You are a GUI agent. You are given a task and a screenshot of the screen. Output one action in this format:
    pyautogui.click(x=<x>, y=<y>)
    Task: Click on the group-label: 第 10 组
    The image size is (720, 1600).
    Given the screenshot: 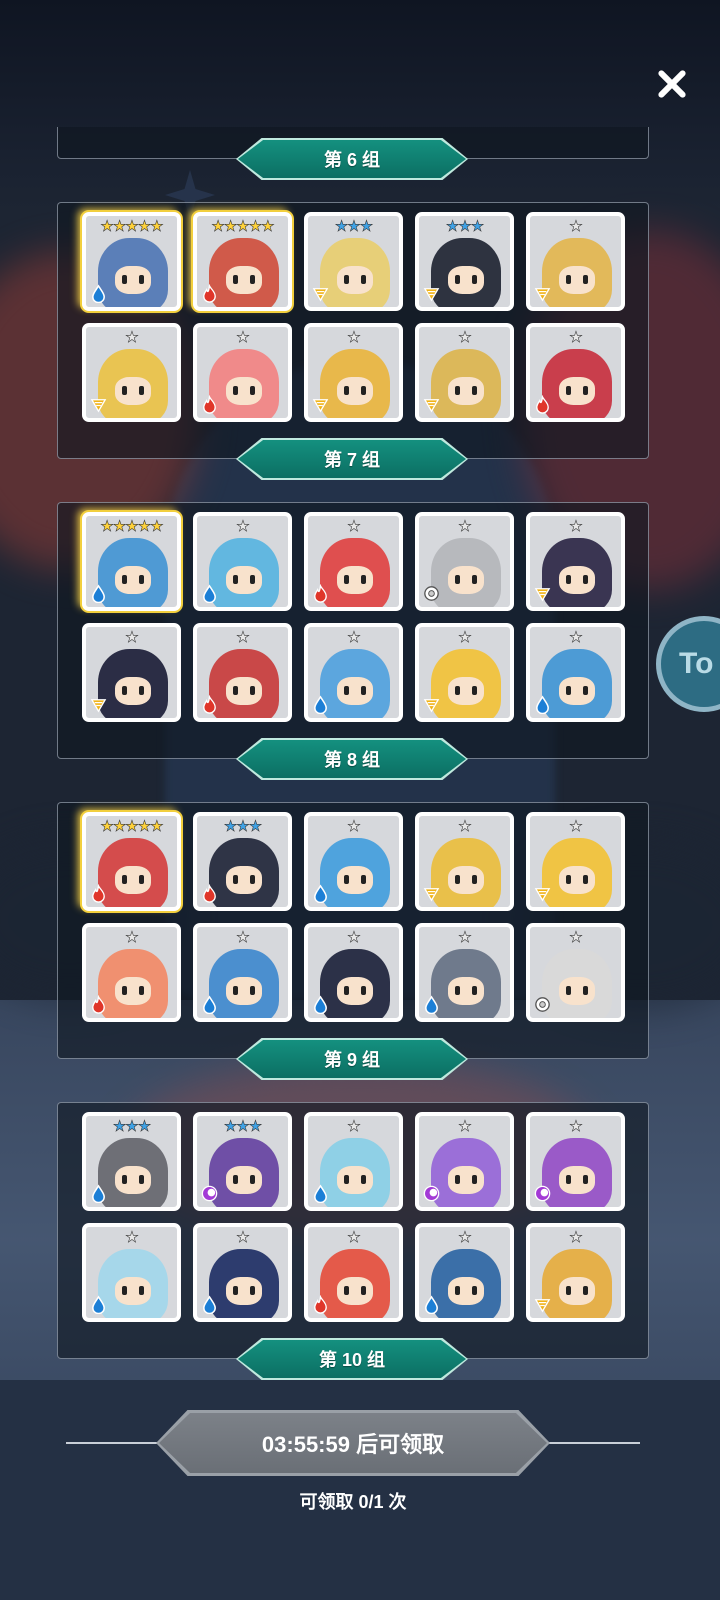 What is the action you would take?
    pyautogui.click(x=352, y=1359)
    